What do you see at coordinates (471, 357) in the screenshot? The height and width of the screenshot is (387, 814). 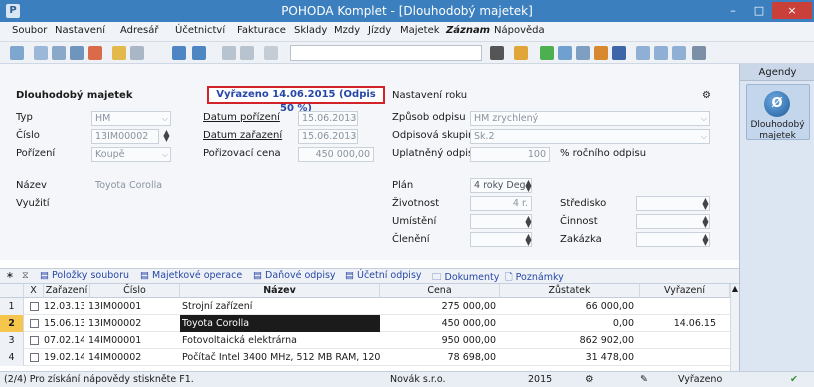 I see `cell-cena: 78 698,00` at bounding box center [471, 357].